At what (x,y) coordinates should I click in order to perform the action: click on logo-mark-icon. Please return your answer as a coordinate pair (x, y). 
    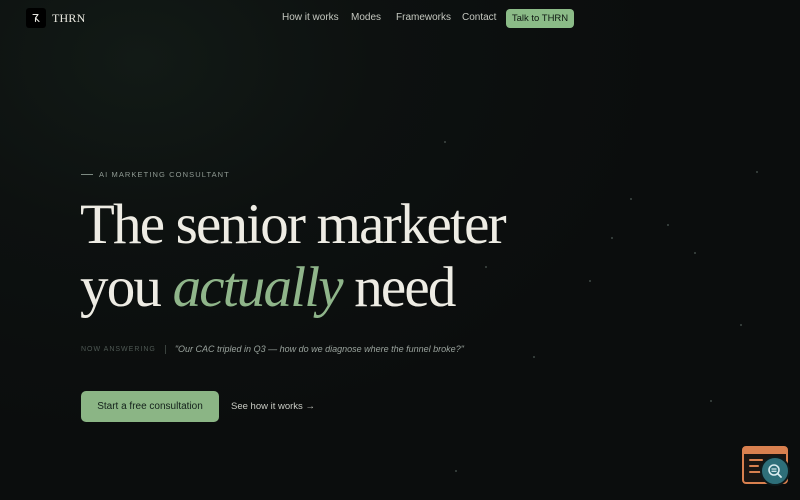
    Looking at the image, I should click on (36, 18).